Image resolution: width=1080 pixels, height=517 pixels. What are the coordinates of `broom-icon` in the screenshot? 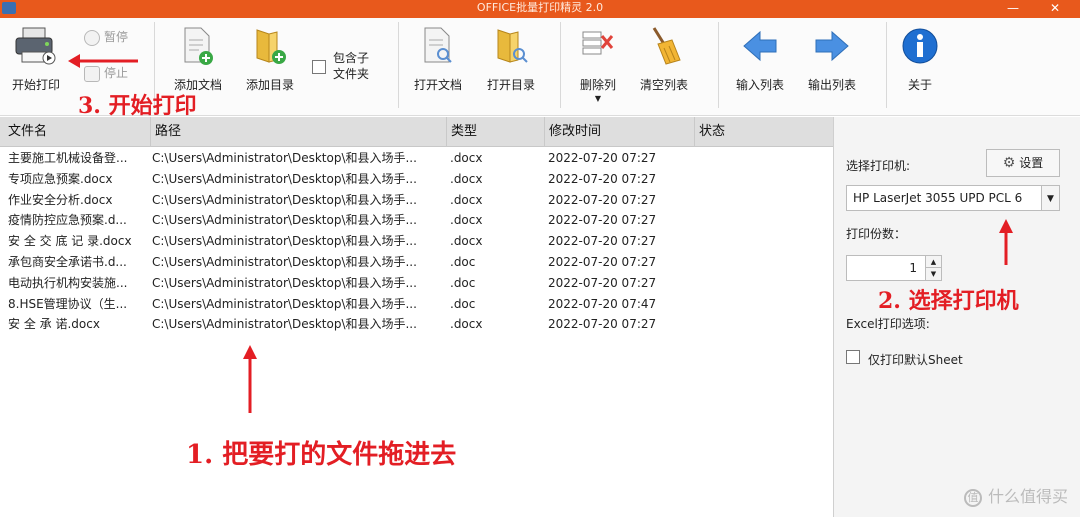 It's located at (666, 46).